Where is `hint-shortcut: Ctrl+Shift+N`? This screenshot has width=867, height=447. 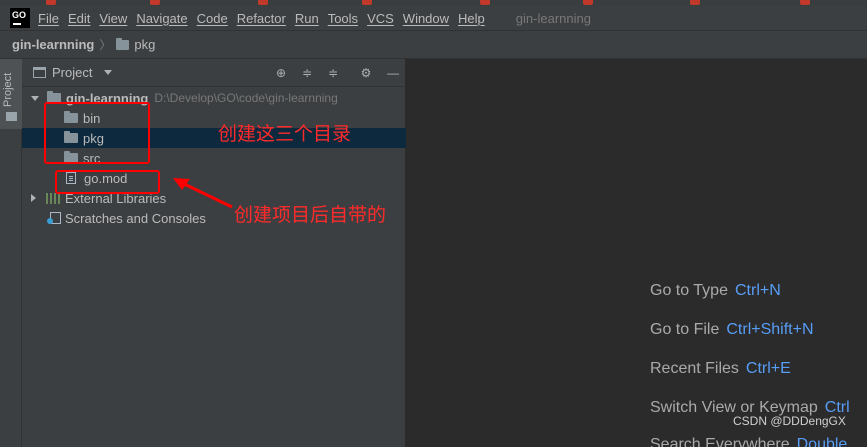 hint-shortcut: Ctrl+Shift+N is located at coordinates (769, 329).